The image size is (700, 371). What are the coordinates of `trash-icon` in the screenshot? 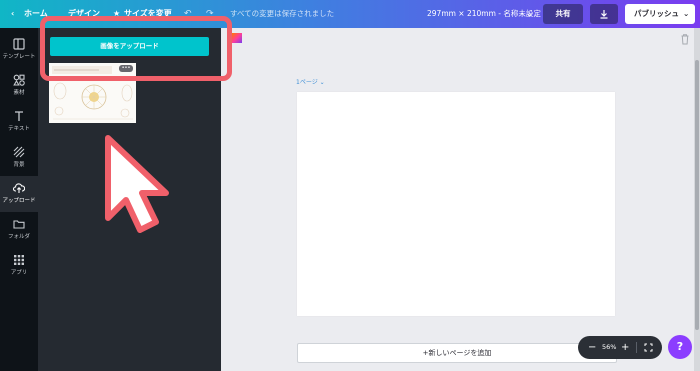 It's located at (685, 39).